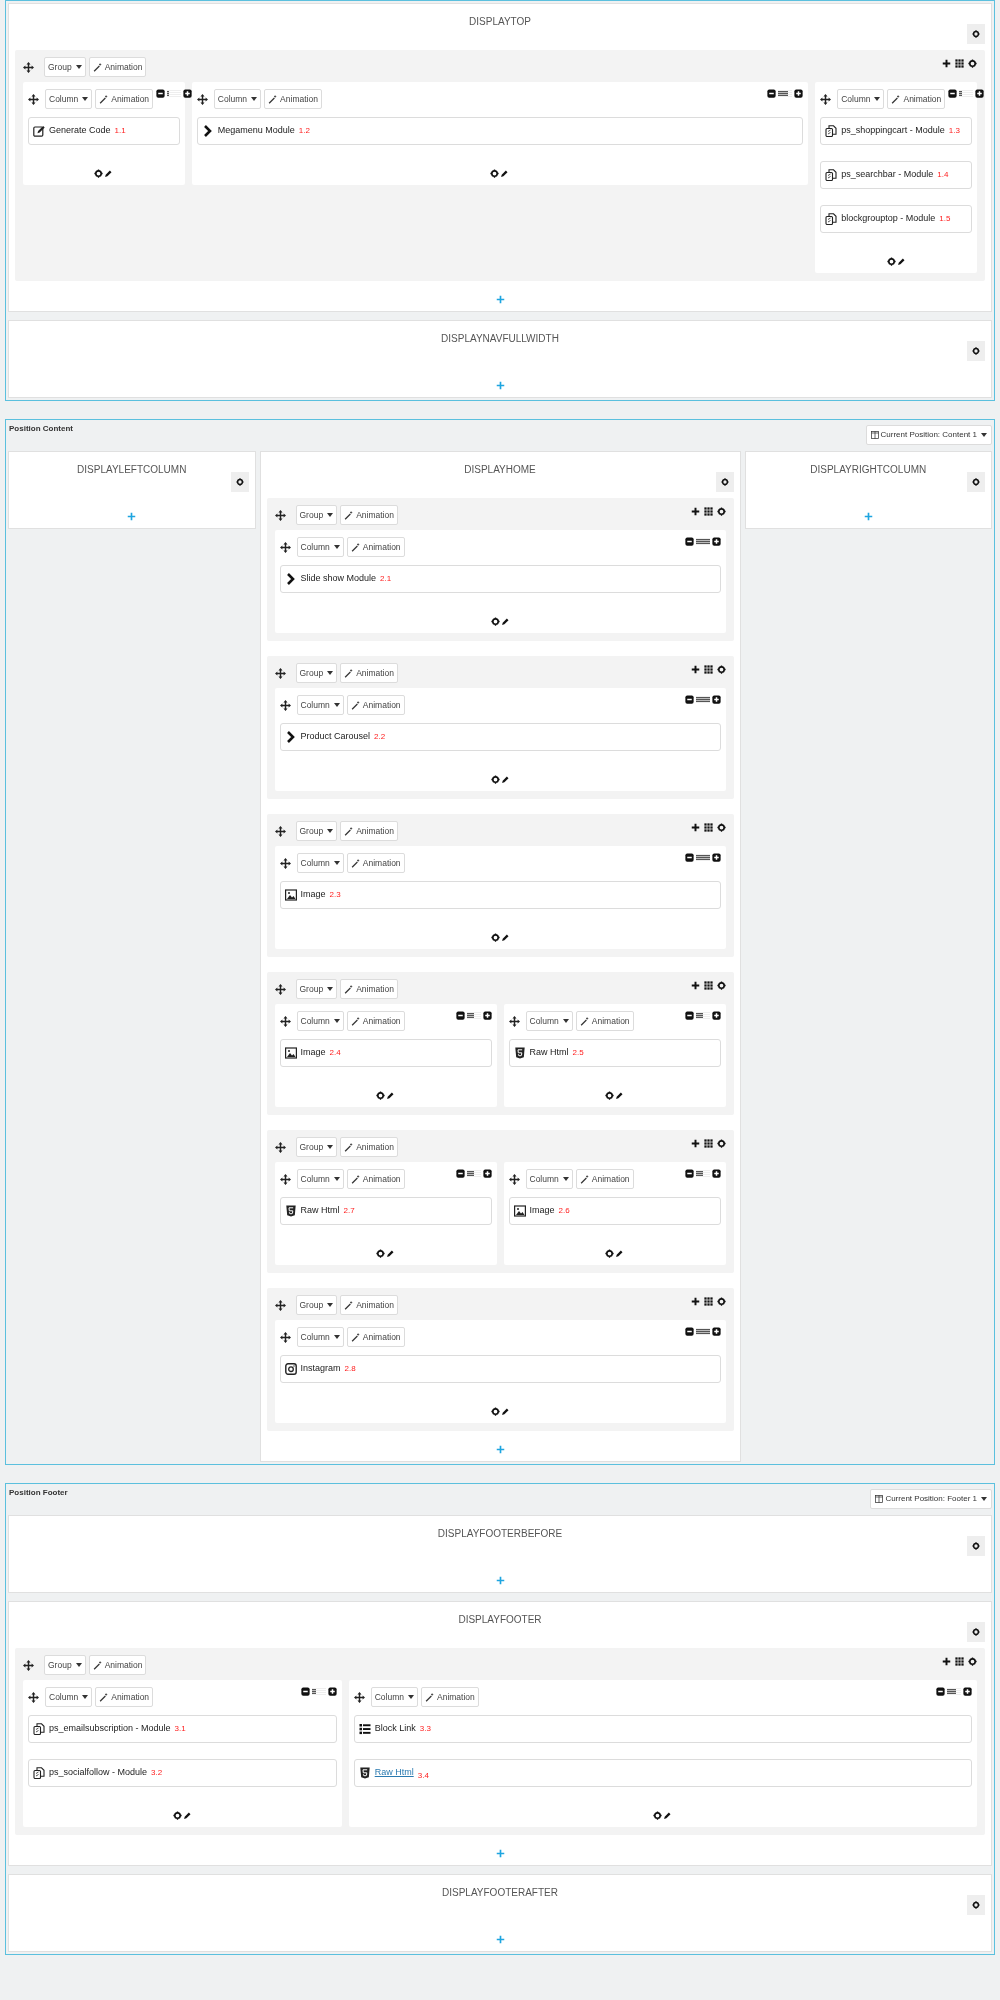 This screenshot has height=2000, width=1000. I want to click on module-card: Image 2.6, so click(614, 1211).